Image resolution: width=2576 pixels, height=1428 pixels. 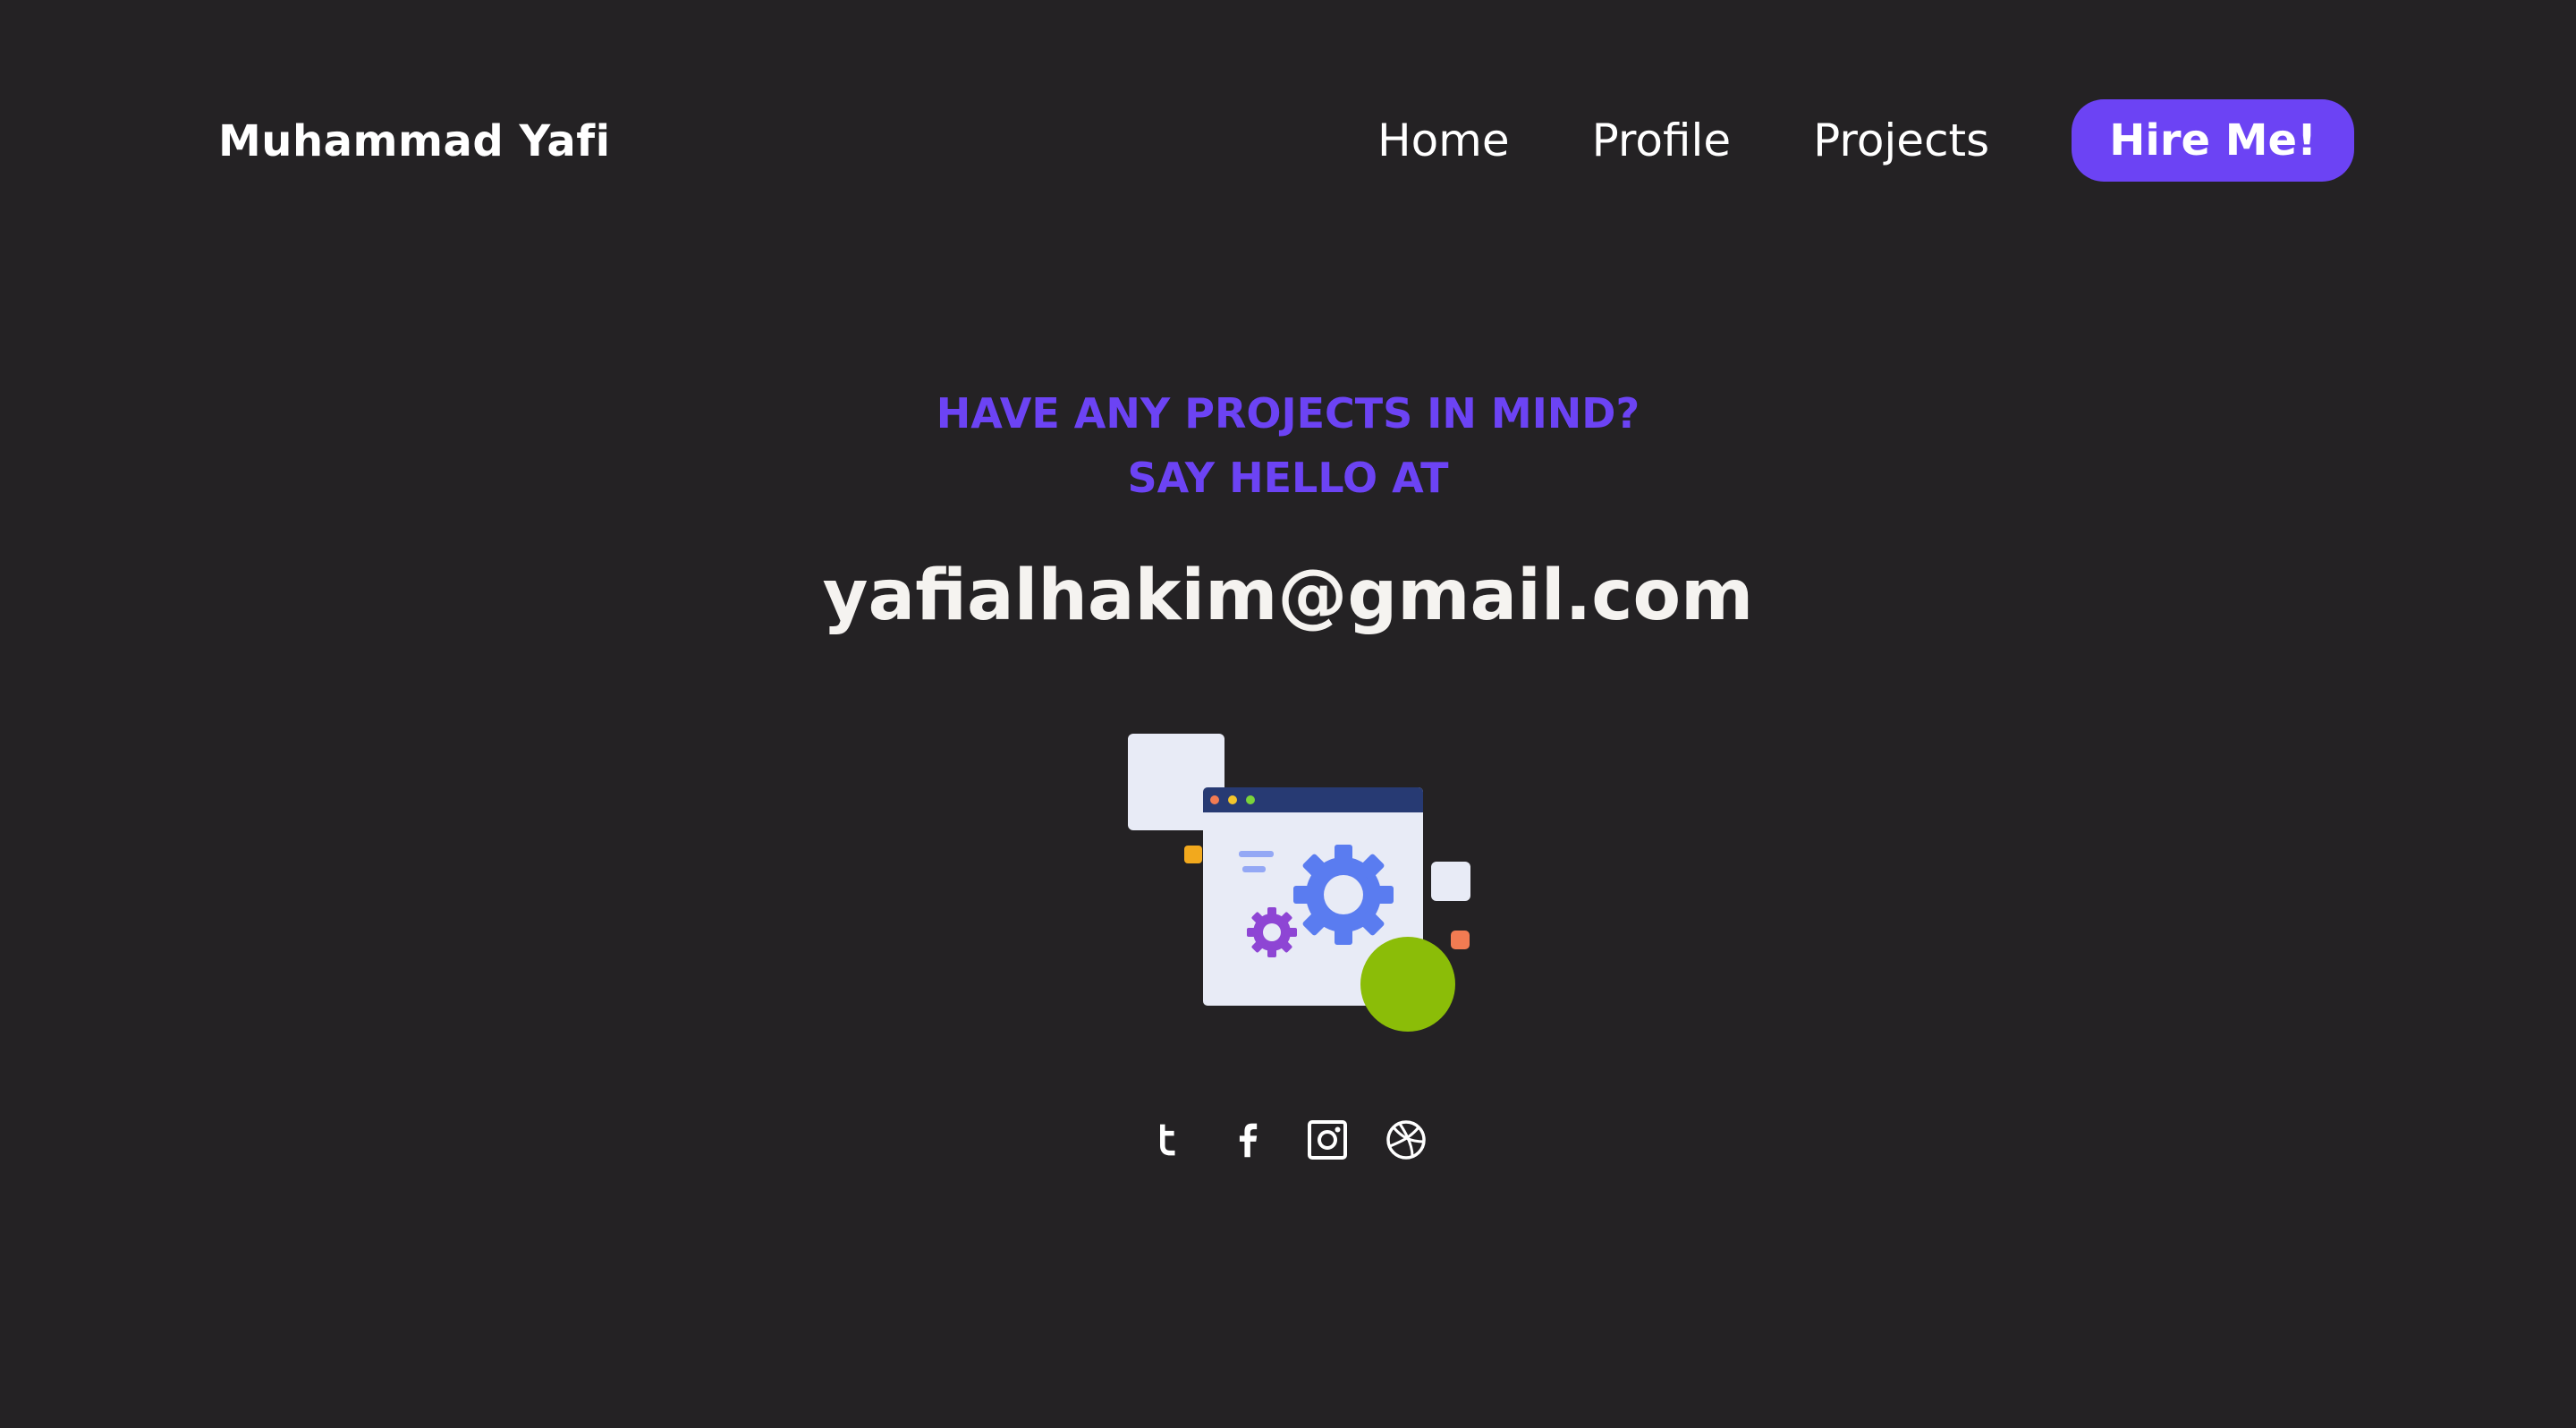 I want to click on facebook-icon, so click(x=1248, y=1139).